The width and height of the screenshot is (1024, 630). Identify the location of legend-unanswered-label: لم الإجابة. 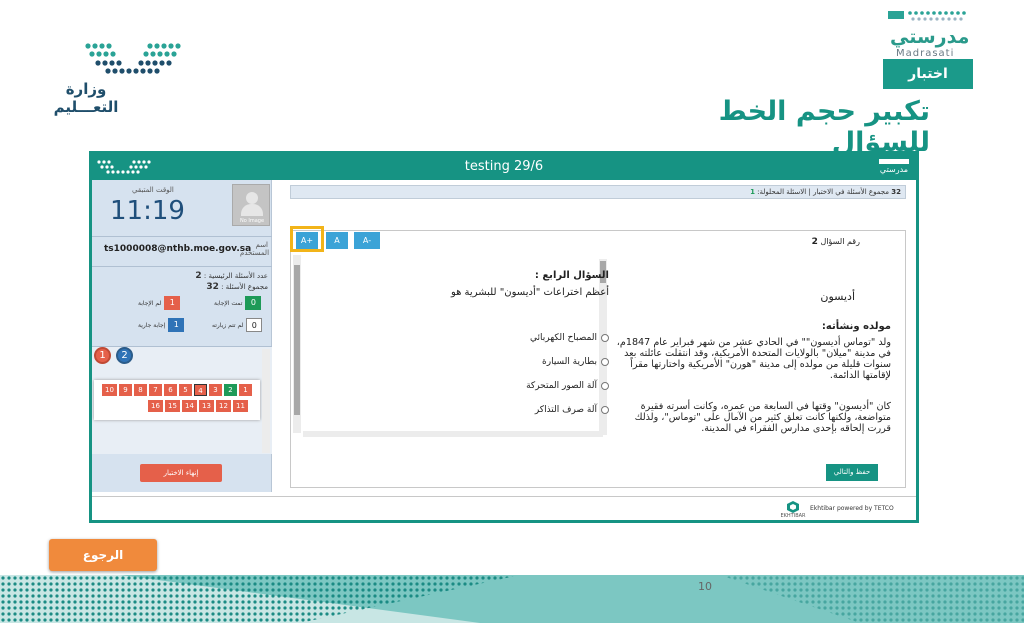
(150, 303).